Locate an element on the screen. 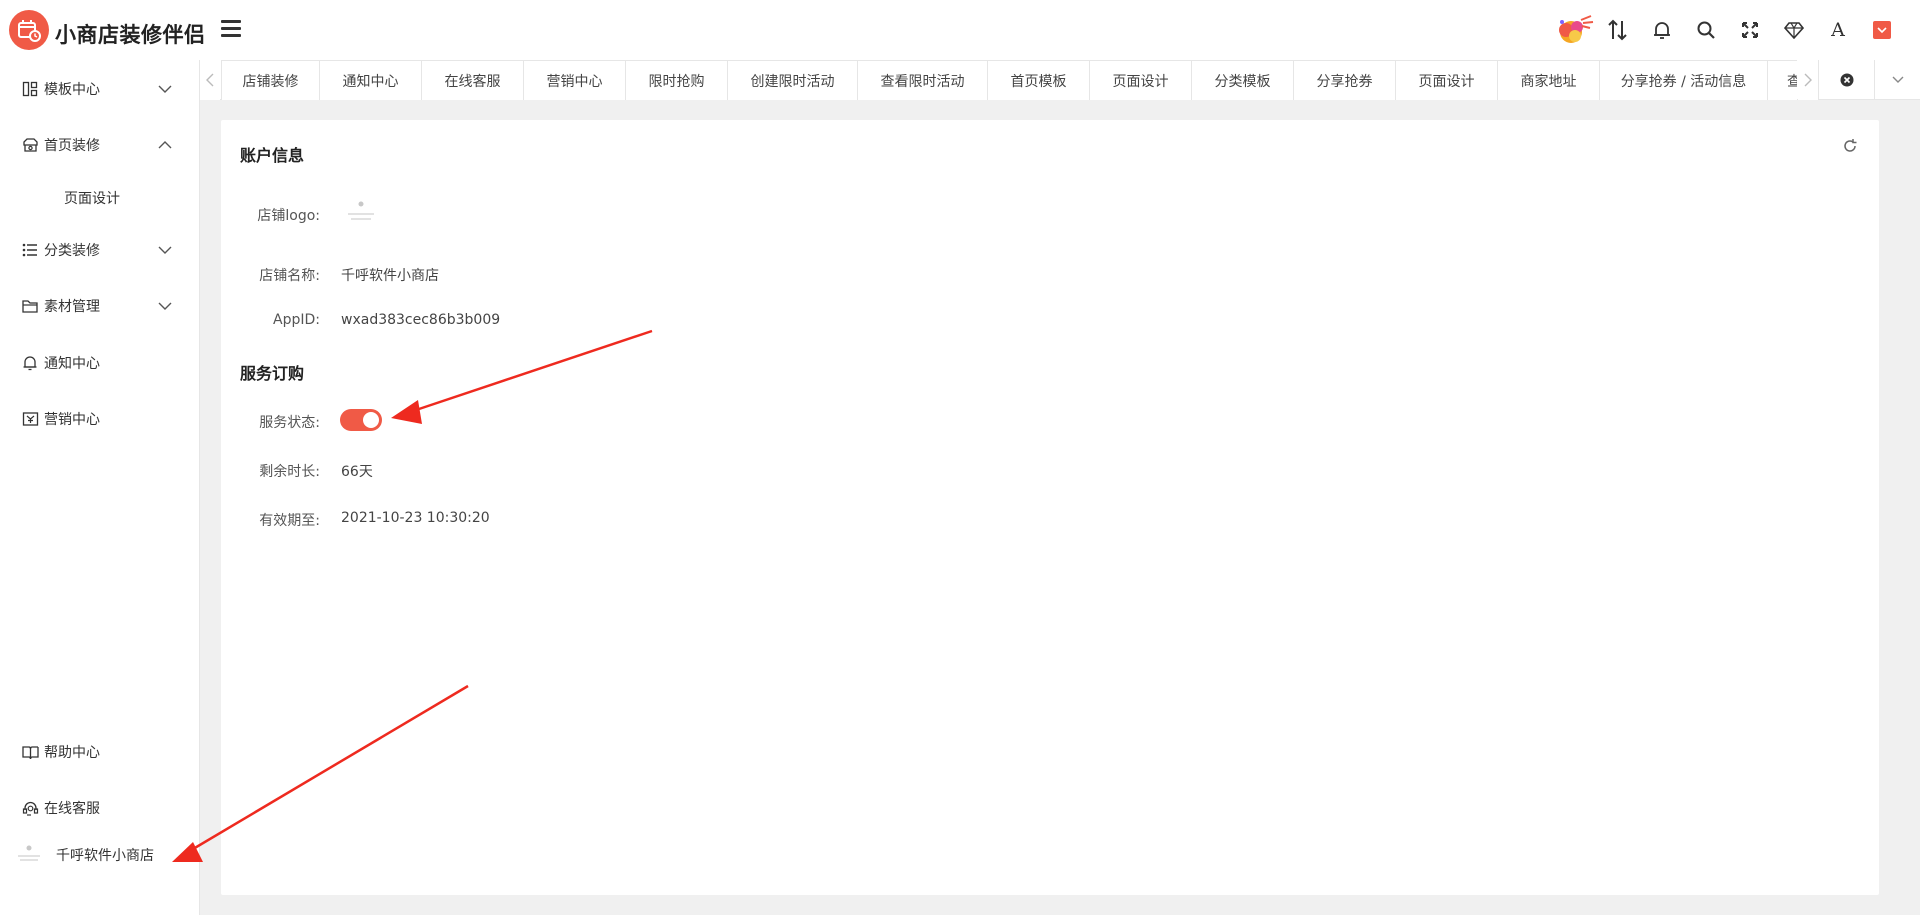 Image resolution: width=1920 pixels, height=915 pixels. sort-icon is located at coordinates (1617, 30).